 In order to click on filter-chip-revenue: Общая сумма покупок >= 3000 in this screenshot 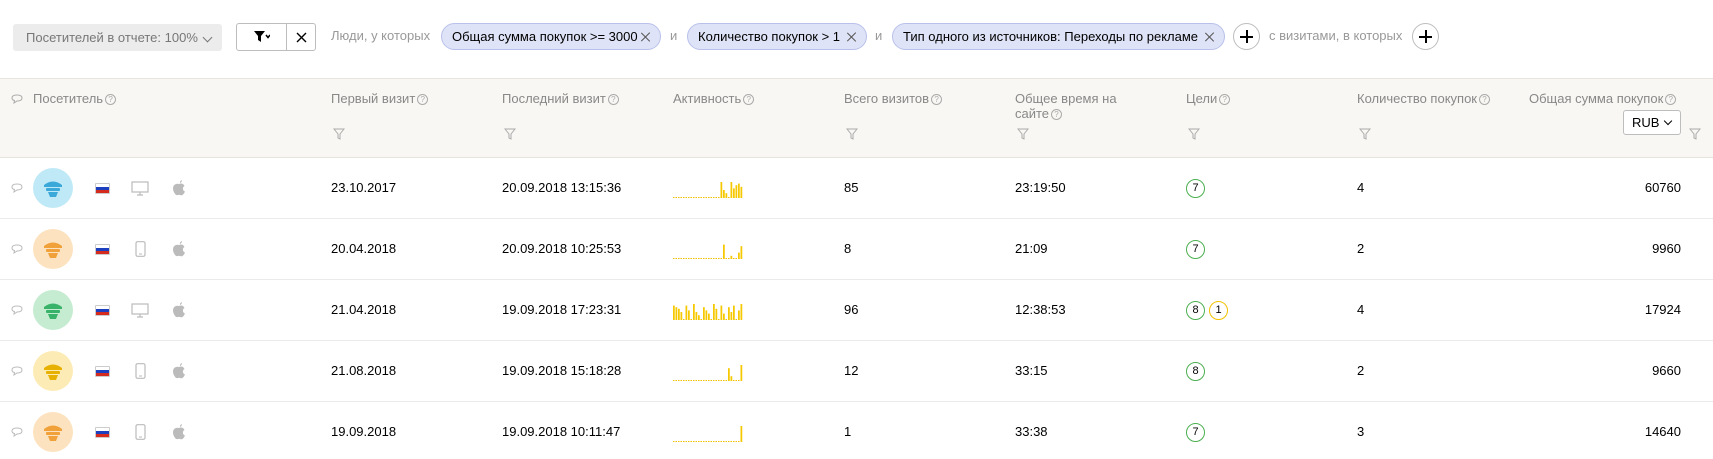, I will do `click(551, 36)`.